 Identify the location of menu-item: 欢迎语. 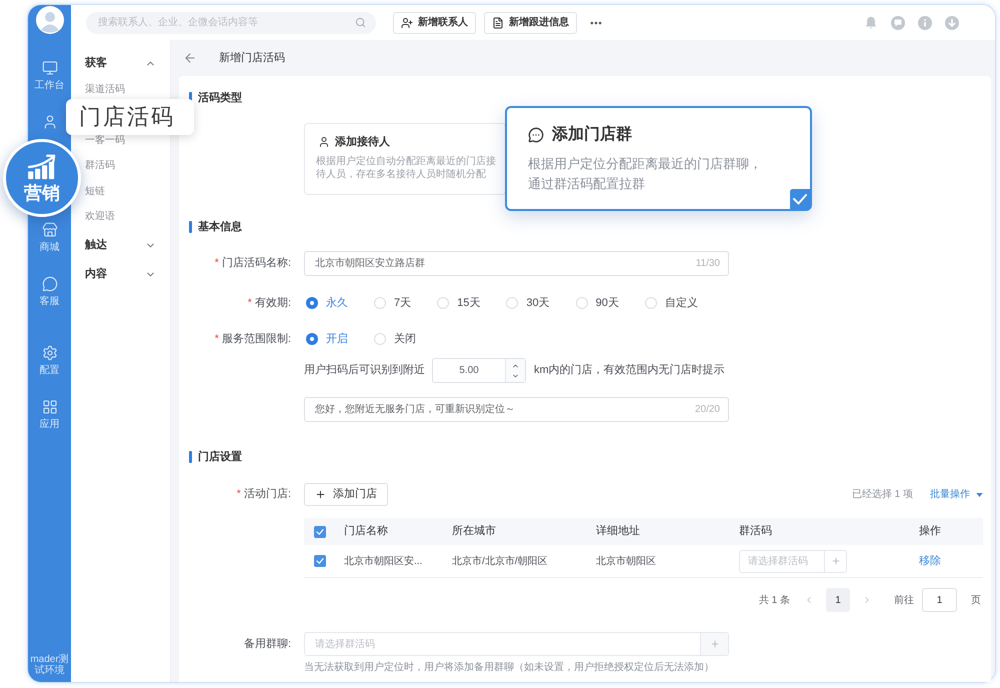
(100, 217).